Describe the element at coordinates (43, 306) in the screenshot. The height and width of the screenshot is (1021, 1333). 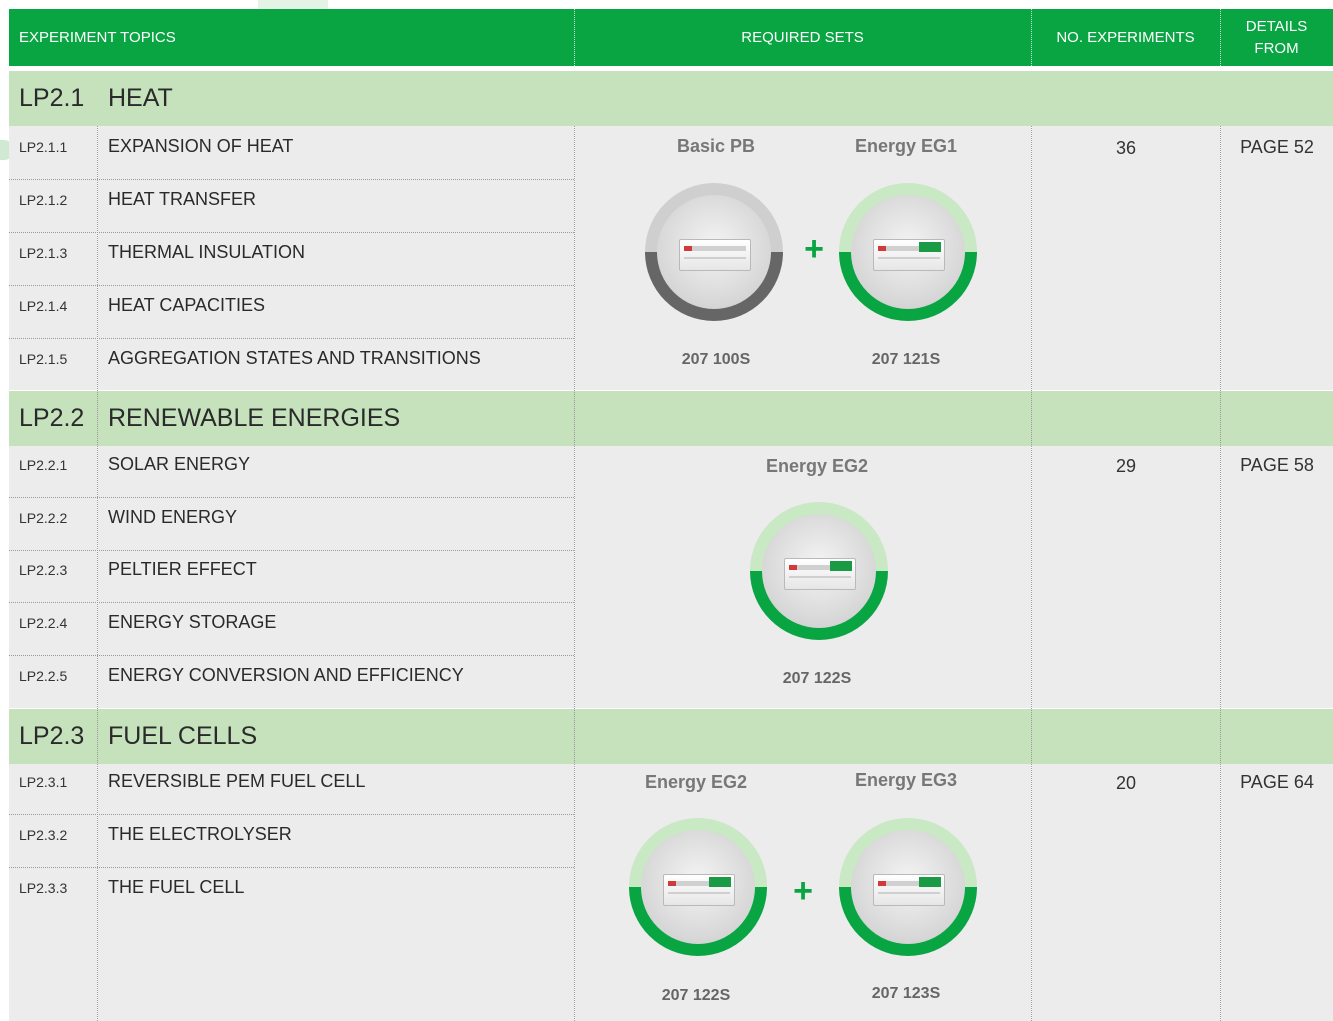
I see `row-code: LP2.1.4` at that location.